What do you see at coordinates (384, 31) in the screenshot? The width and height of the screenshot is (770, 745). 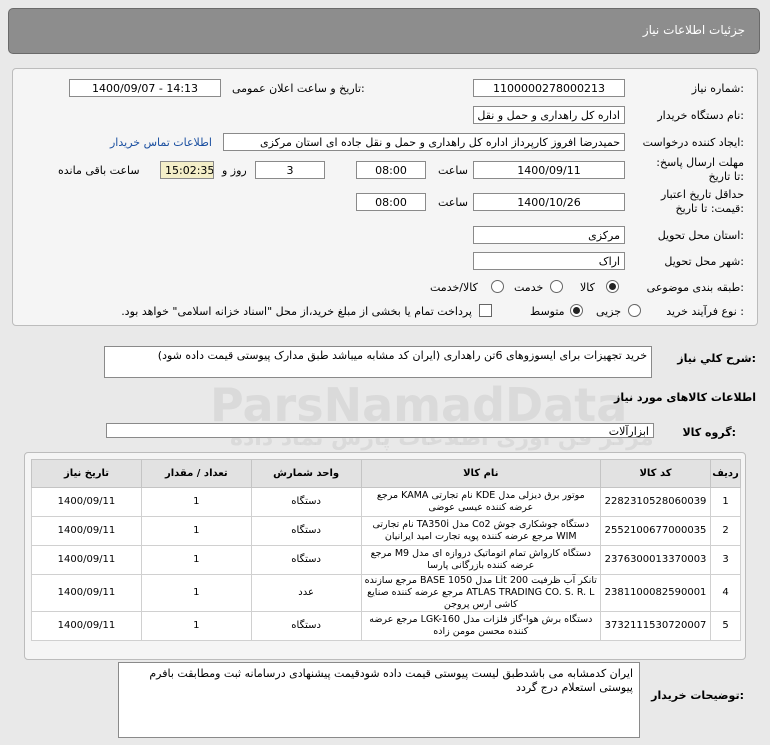 I see `page-header: جزئیات اطلاعات نیاز` at bounding box center [384, 31].